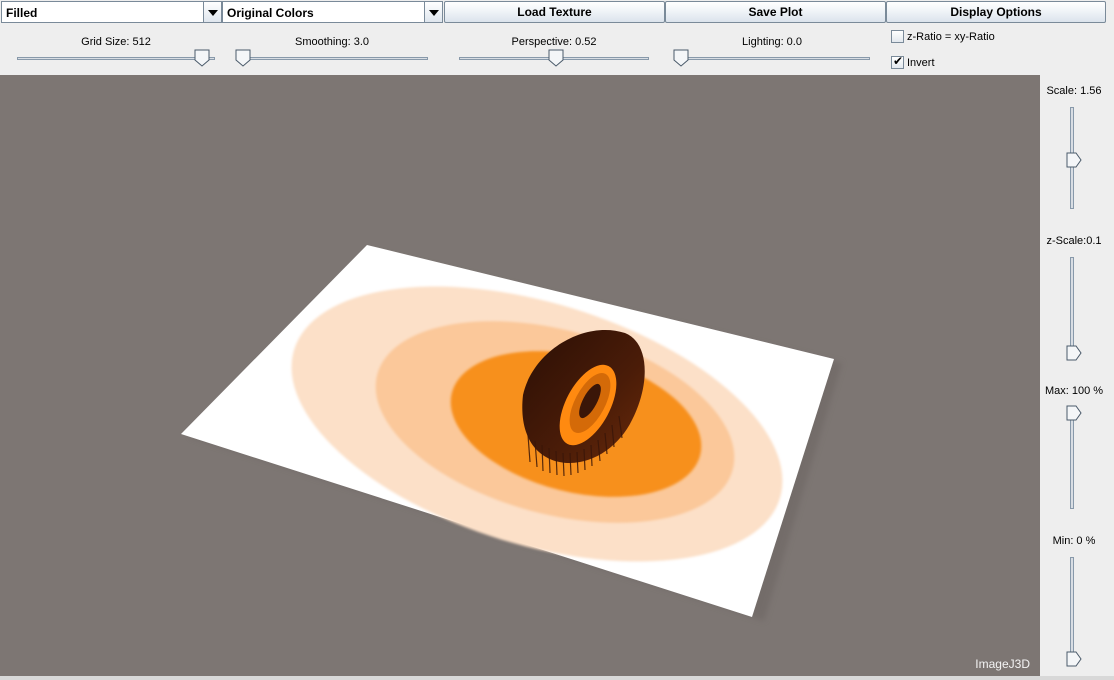 The width and height of the screenshot is (1114, 680). I want to click on max-slider-thumb, so click(1074, 413).